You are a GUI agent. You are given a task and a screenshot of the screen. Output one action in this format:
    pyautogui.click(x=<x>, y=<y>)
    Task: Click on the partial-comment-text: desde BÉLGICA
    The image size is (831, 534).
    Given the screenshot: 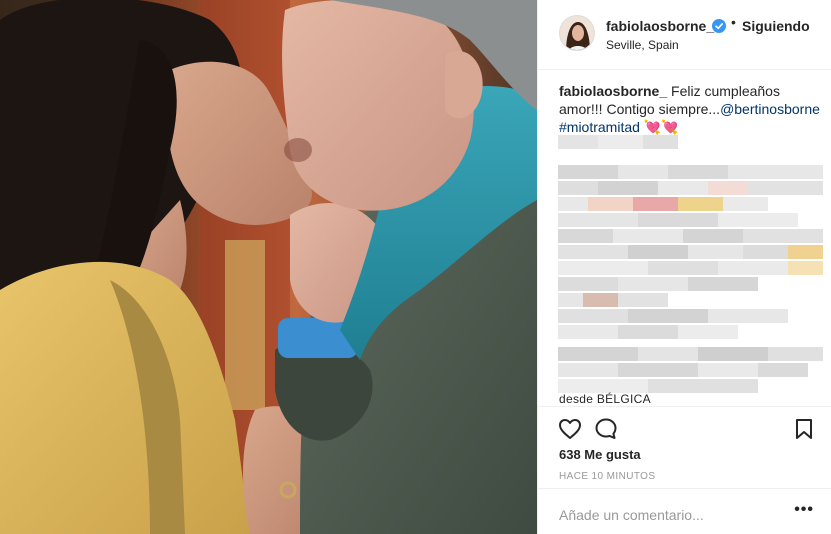 What is the action you would take?
    pyautogui.click(x=605, y=399)
    